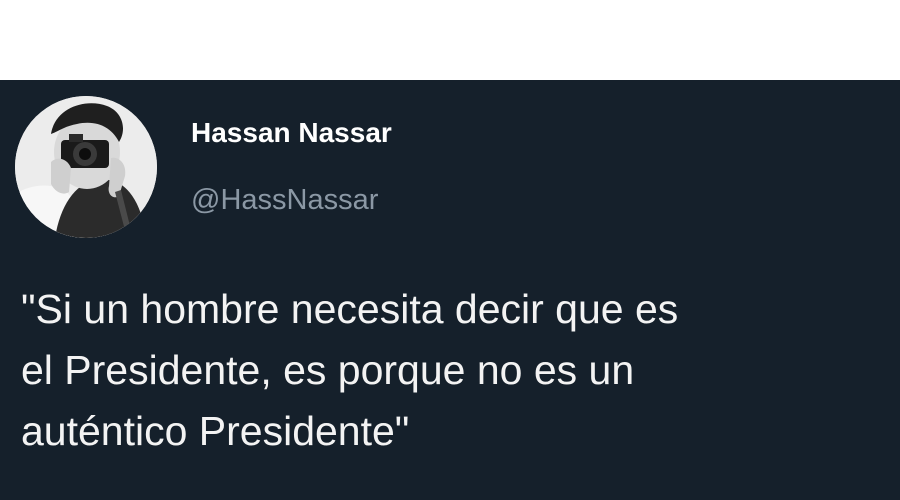 The width and height of the screenshot is (900, 500). I want to click on avatar-photo-icon, so click(86, 167).